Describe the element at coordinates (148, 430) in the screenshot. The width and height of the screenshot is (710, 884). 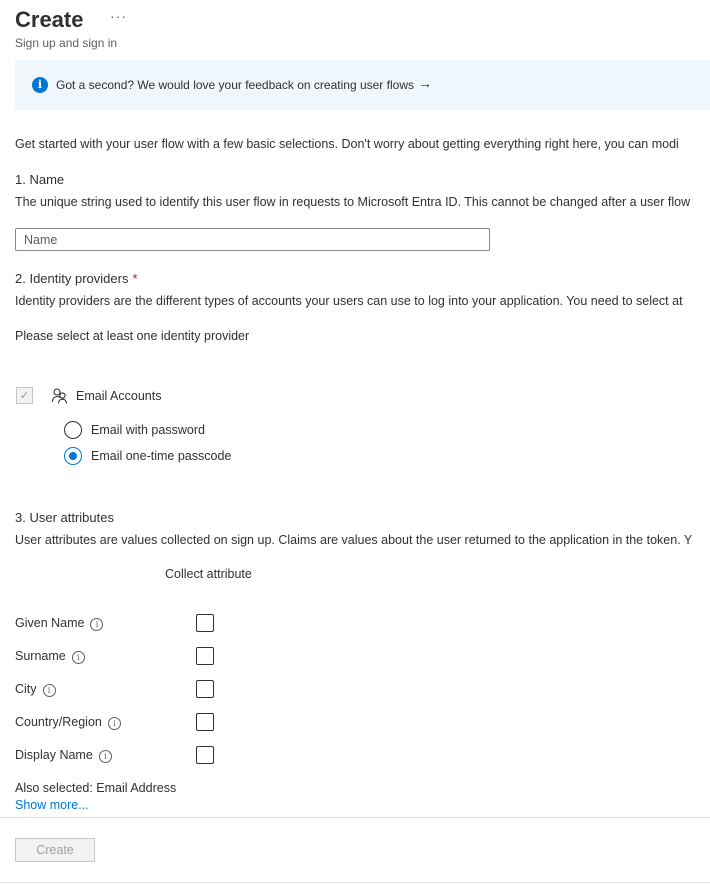
I see `email-with-password-label: Email with password` at that location.